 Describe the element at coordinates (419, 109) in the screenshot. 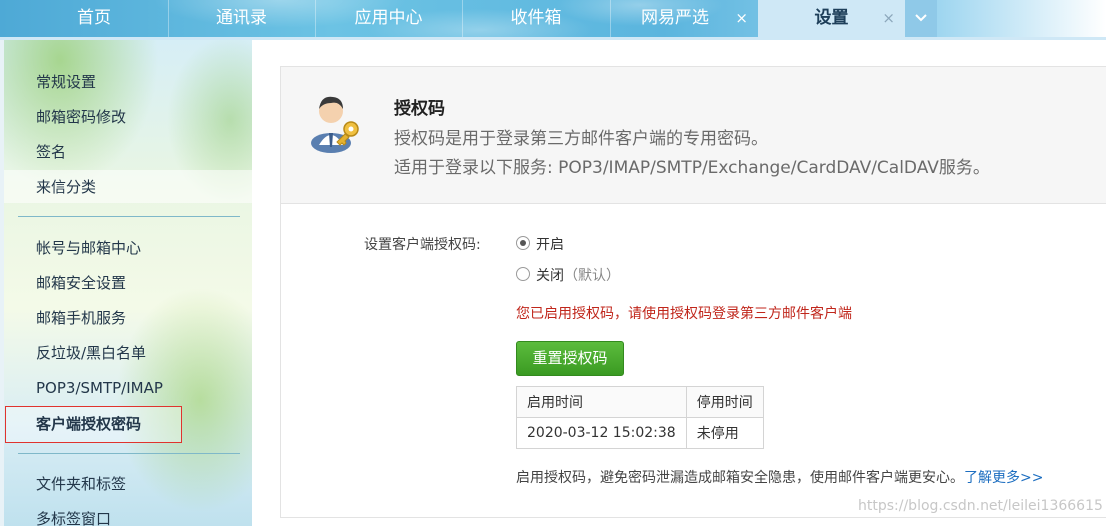

I see `page-title: 授权码` at that location.